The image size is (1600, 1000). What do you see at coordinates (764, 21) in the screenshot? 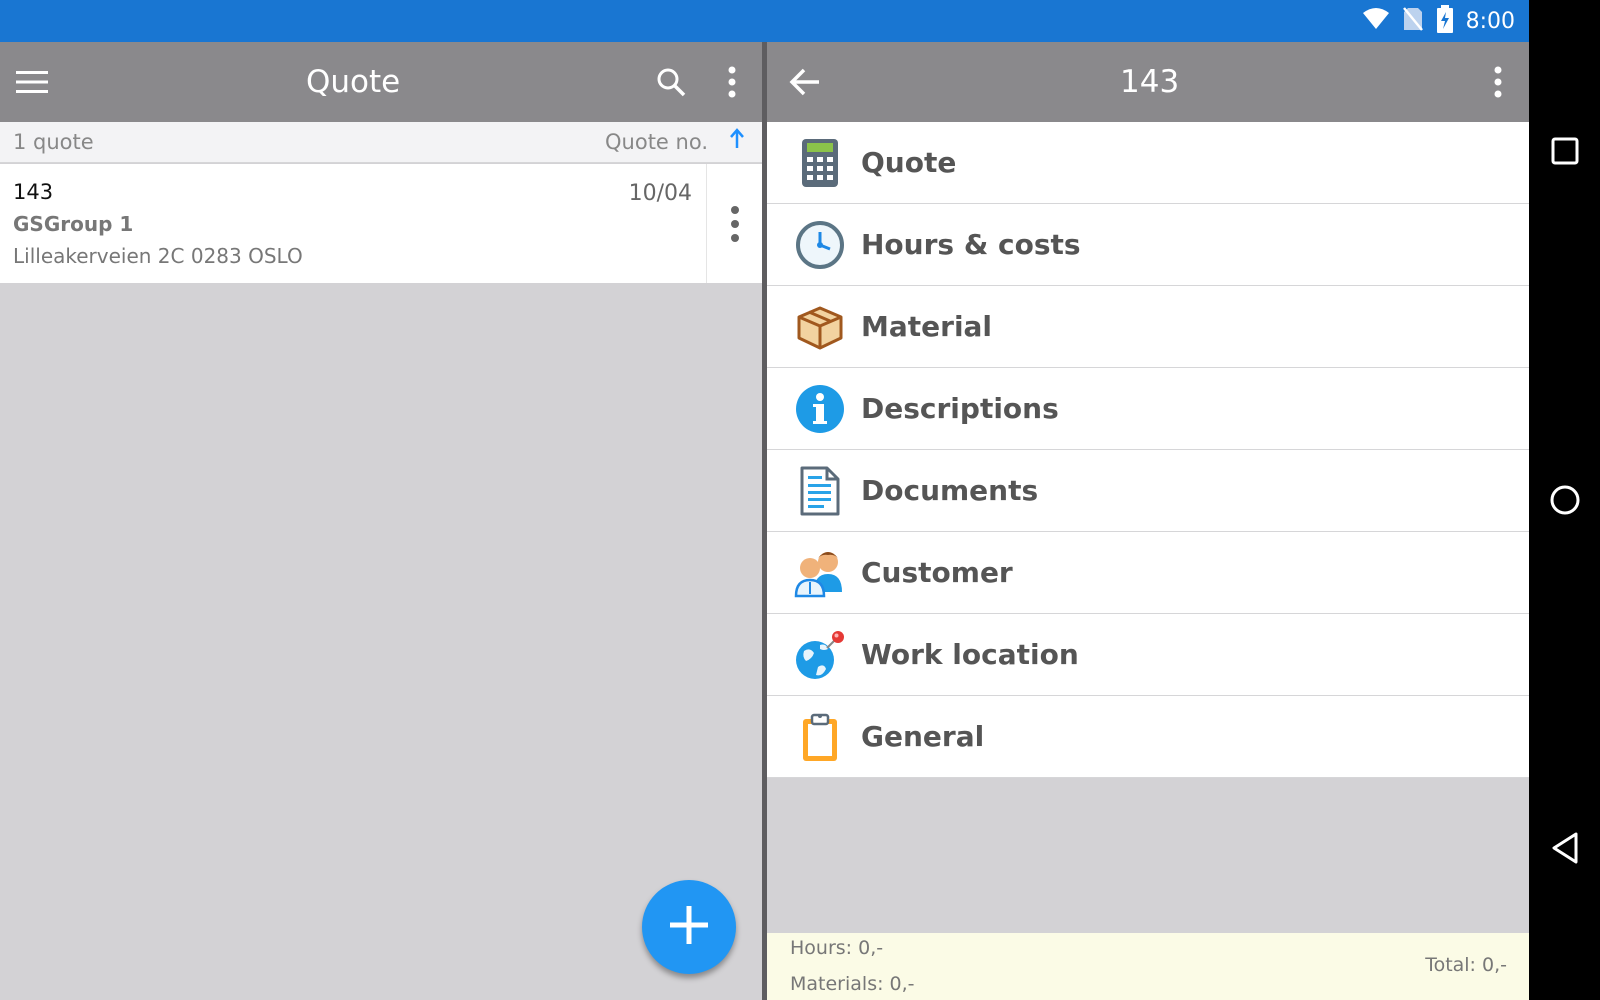
I see `status-bar: 8:00` at bounding box center [764, 21].